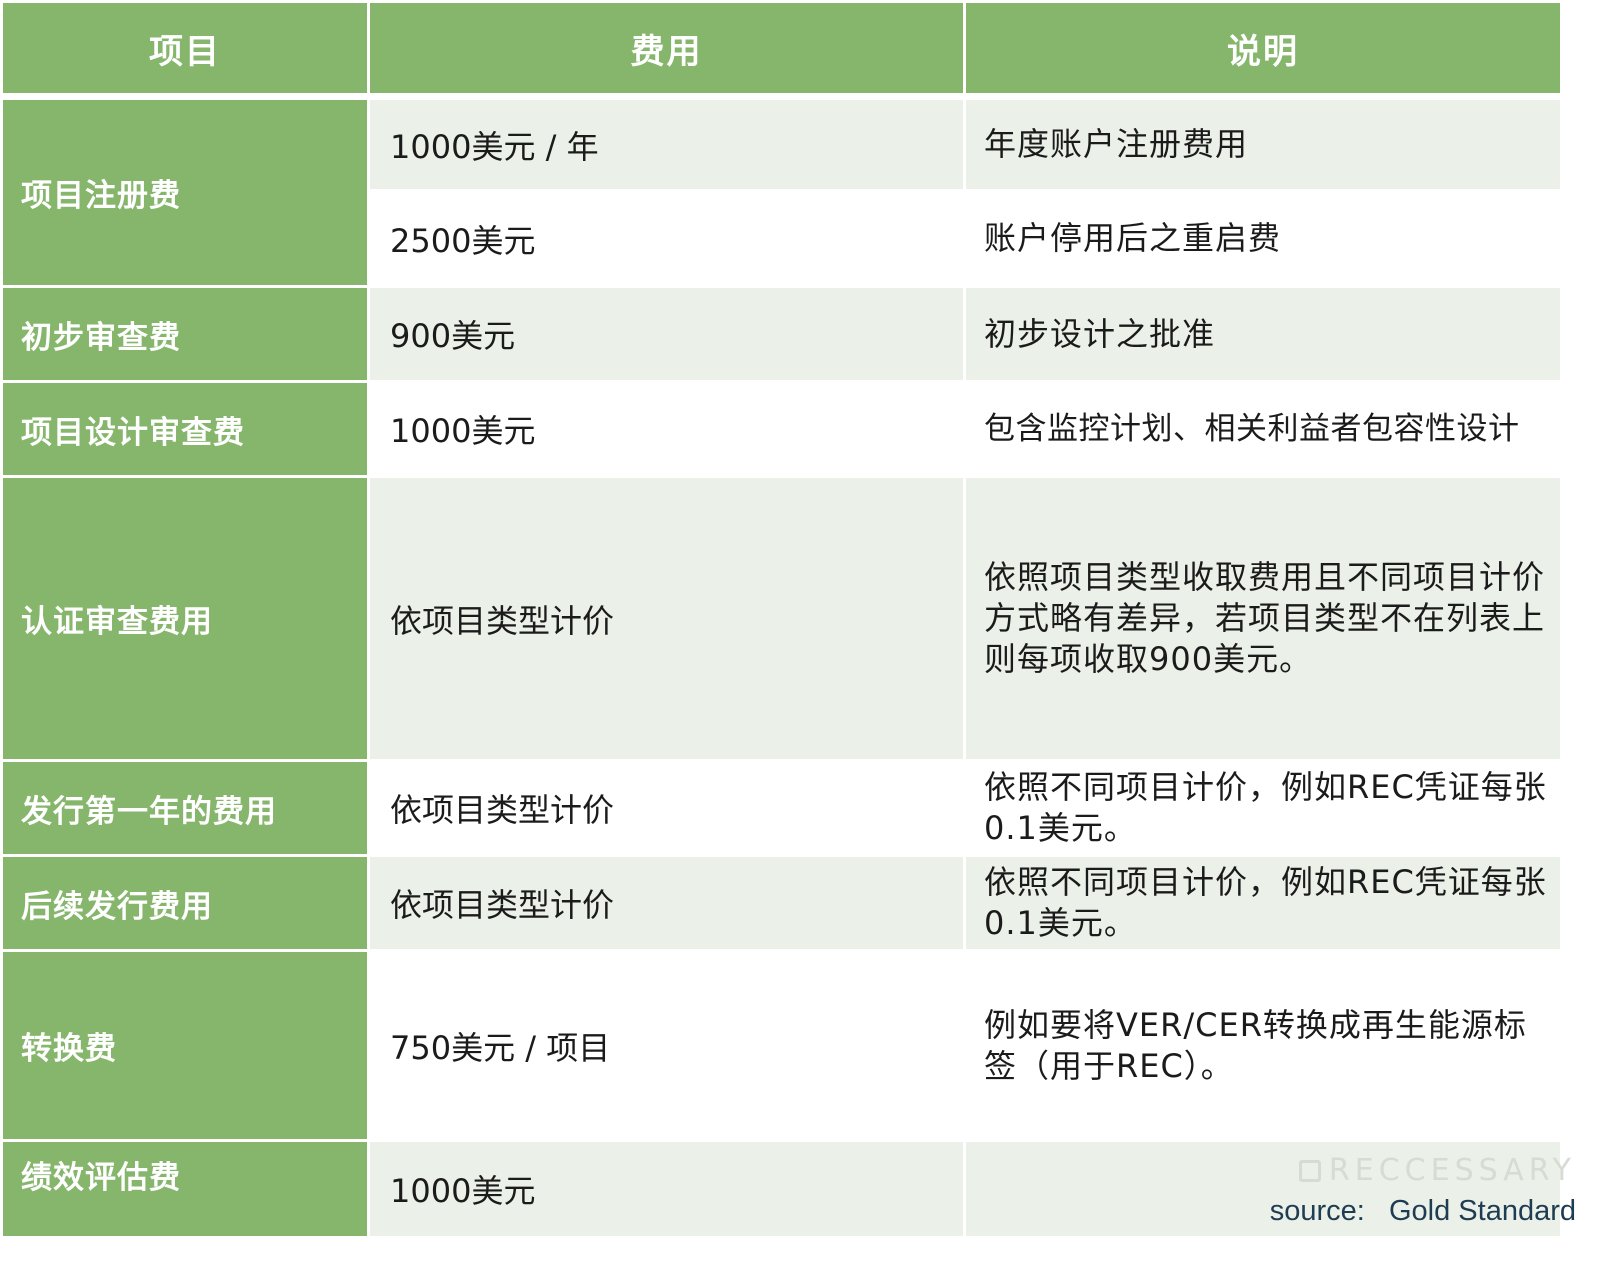 The width and height of the screenshot is (1600, 1274). What do you see at coordinates (1265, 577) in the screenshot?
I see `desc-line: 依照项目类型收取费用且不同项目计价` at bounding box center [1265, 577].